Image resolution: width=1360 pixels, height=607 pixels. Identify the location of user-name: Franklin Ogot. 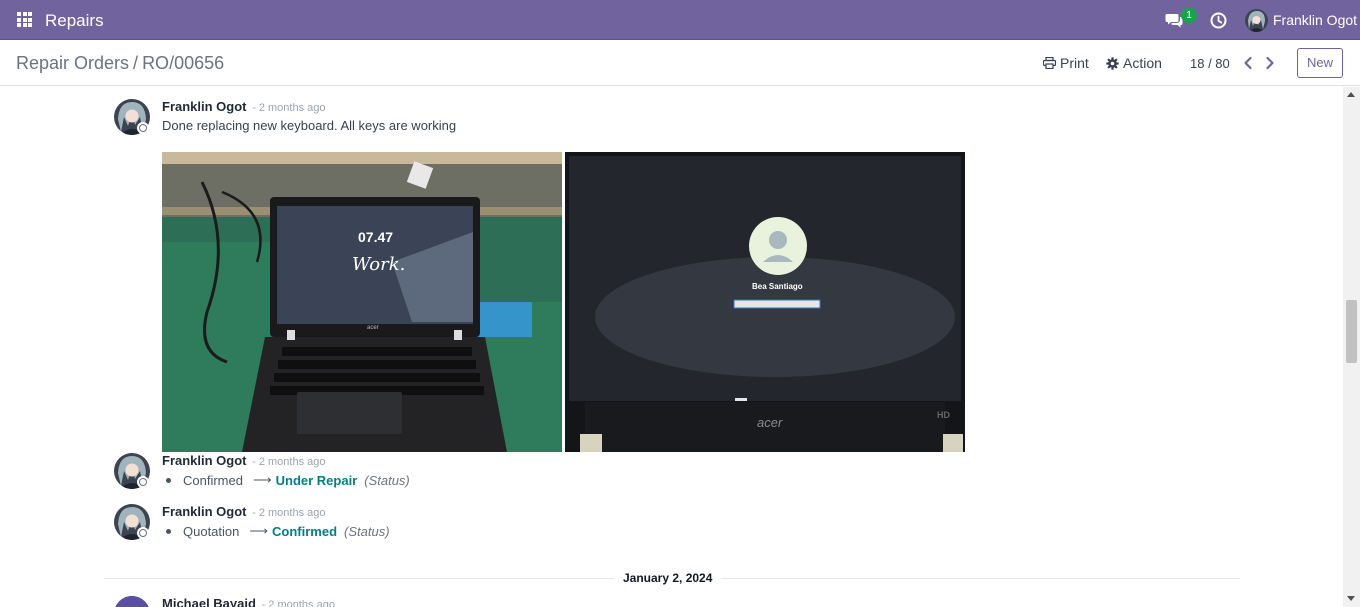
(1315, 20).